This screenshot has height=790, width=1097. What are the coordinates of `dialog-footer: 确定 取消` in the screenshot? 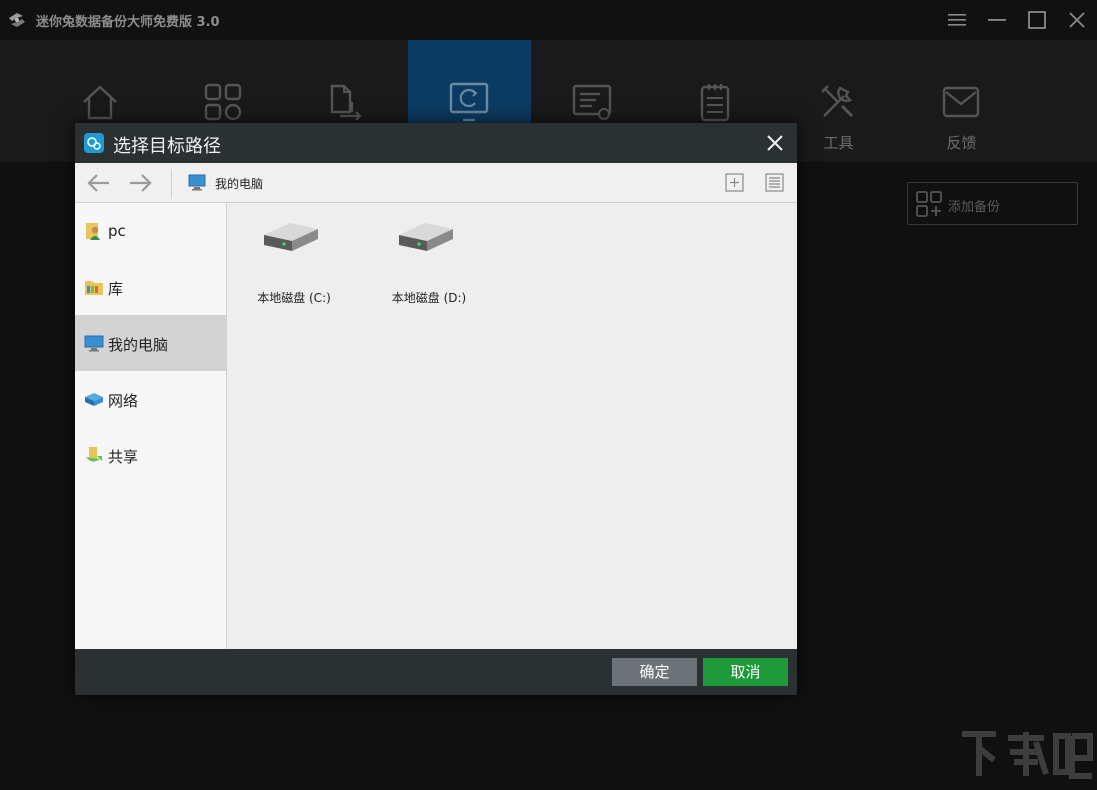 It's located at (436, 672).